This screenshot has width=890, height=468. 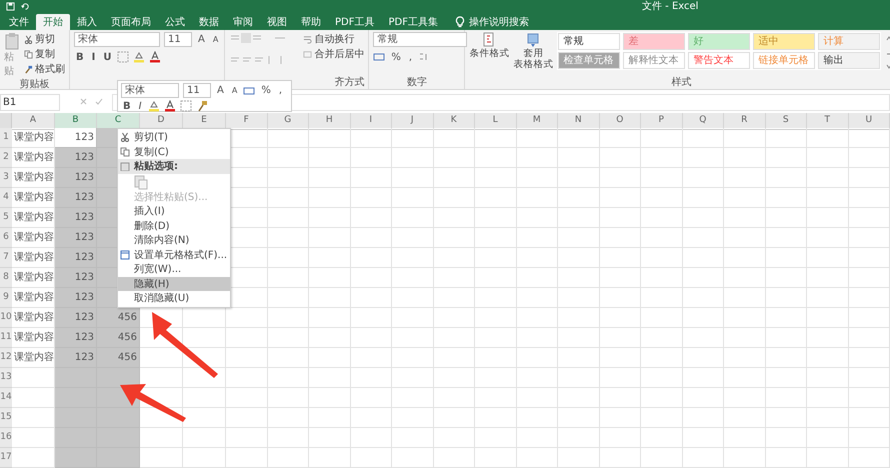 I want to click on undo-icon, so click(x=25, y=6).